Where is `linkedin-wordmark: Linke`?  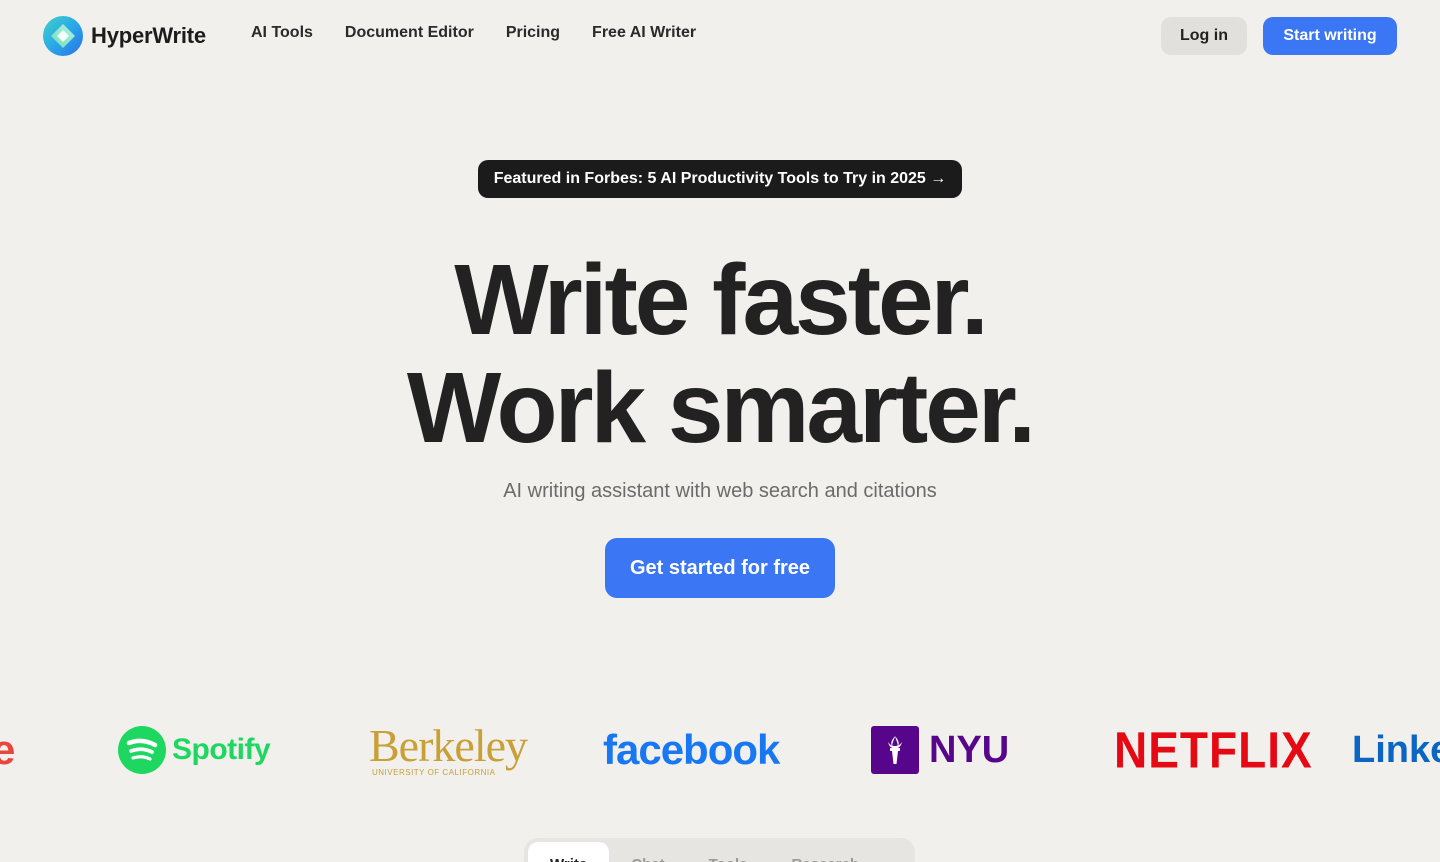
linkedin-wordmark: Linke is located at coordinates (1396, 749).